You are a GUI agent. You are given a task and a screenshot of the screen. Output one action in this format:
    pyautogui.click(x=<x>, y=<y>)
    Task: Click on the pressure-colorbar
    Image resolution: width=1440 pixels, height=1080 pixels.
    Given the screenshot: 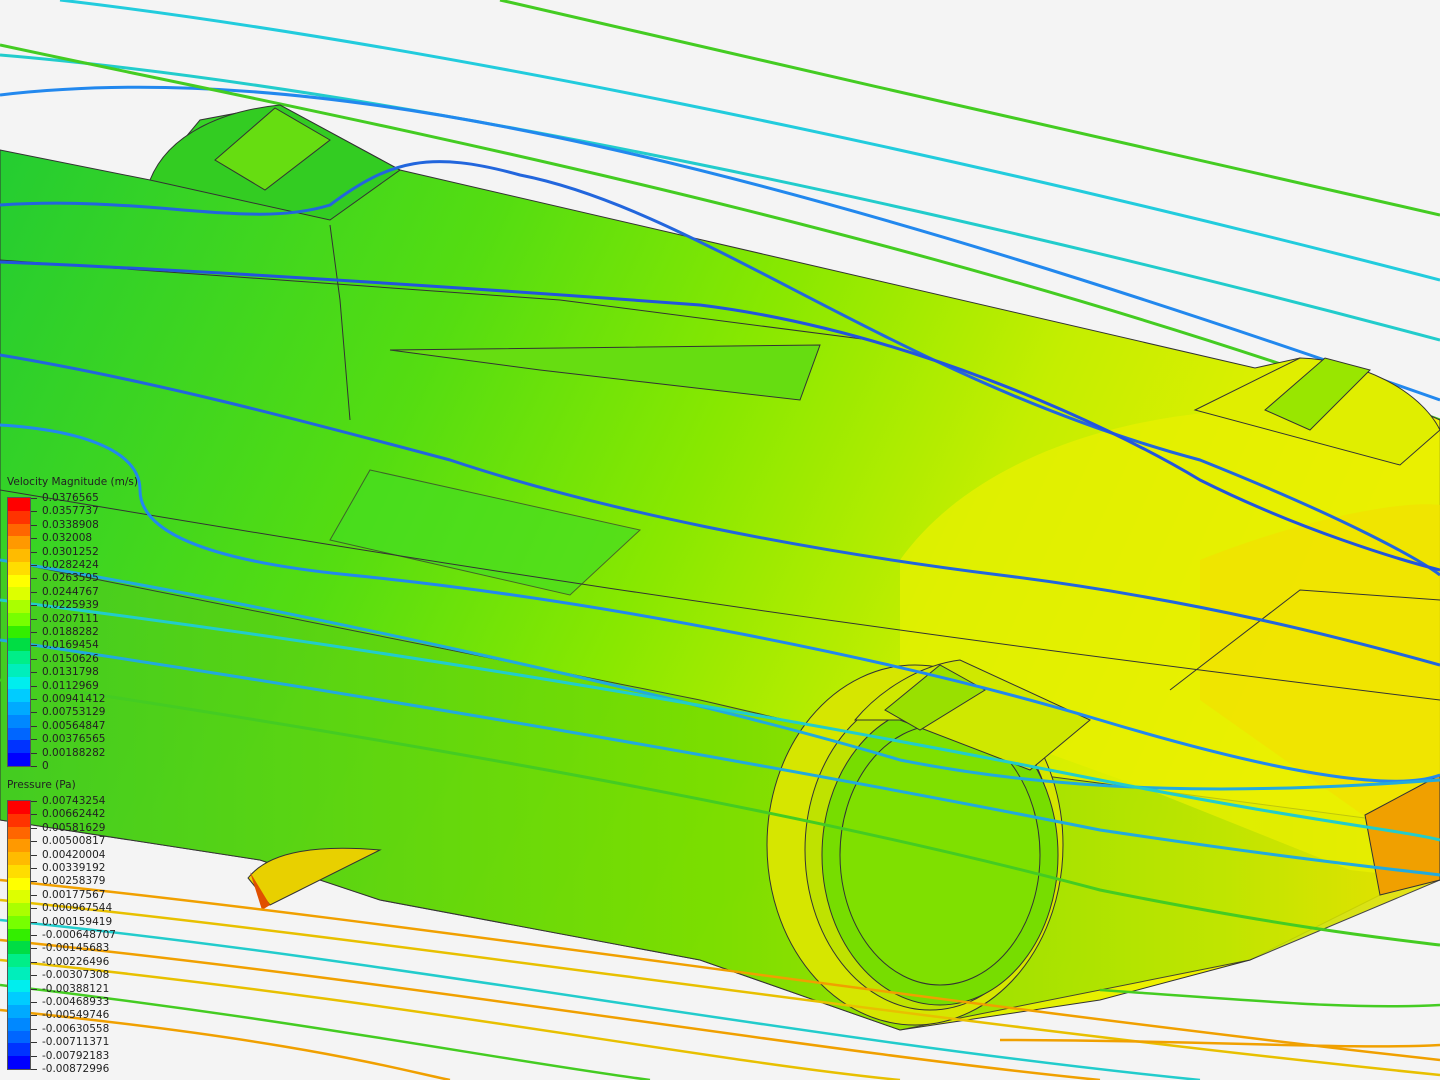 What is the action you would take?
    pyautogui.click(x=19, y=935)
    